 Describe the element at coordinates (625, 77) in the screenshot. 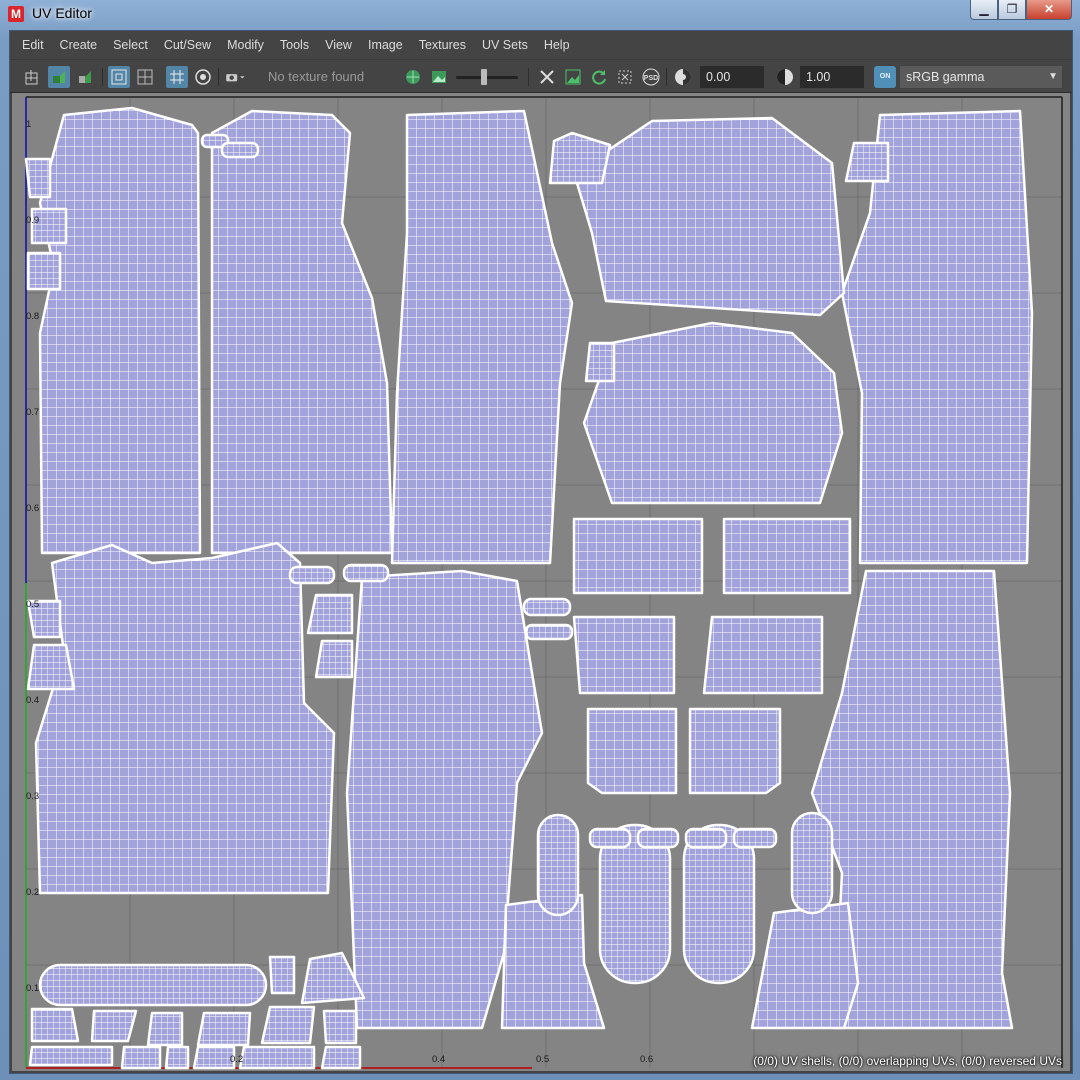

I see `unfold-icon` at that location.